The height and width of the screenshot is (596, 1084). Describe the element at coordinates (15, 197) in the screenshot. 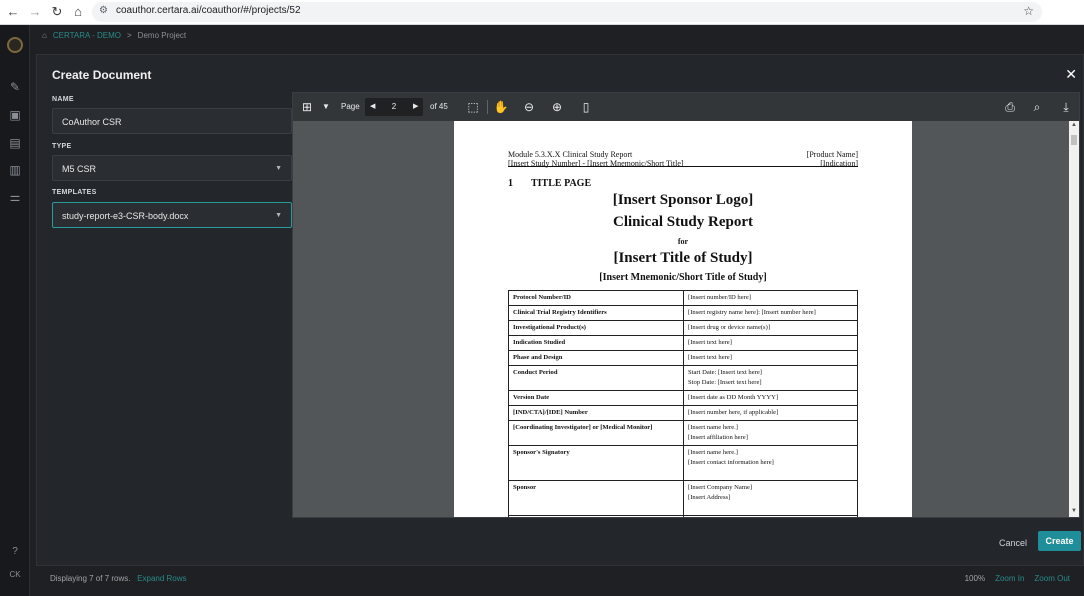

I see `settings-sliders-icon: ⚌` at that location.